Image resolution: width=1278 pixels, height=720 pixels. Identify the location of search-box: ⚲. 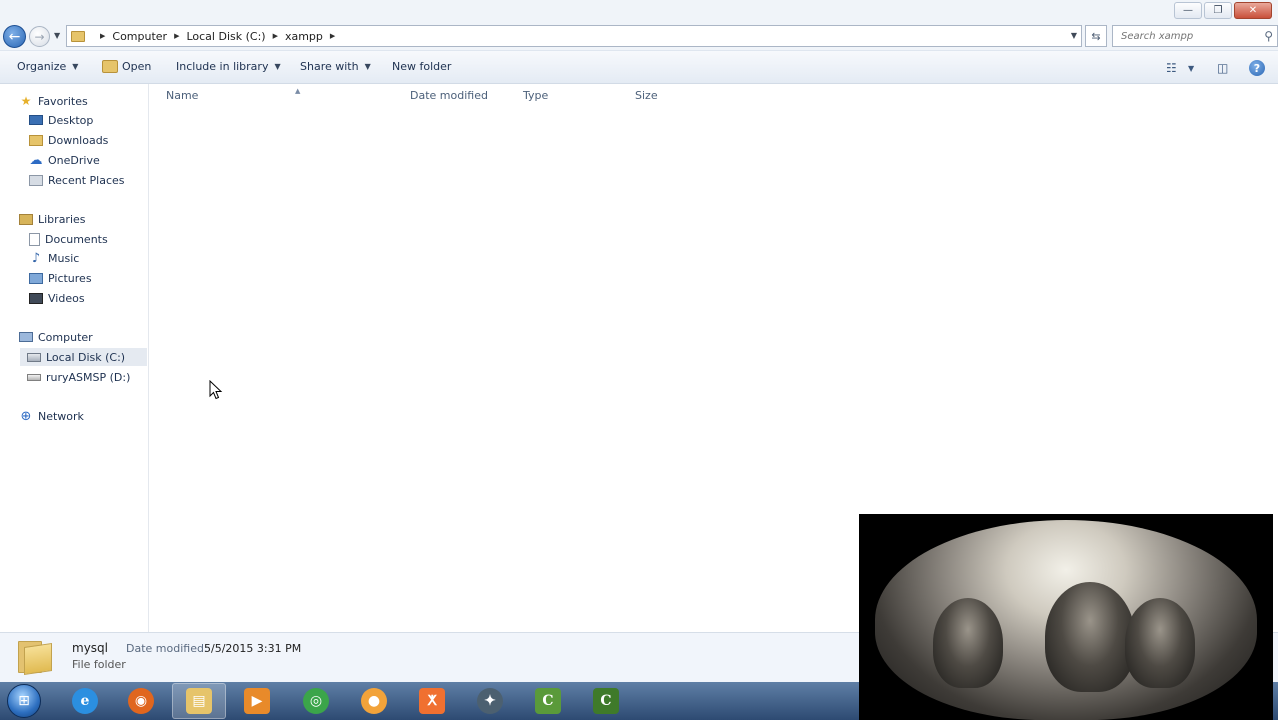
(1195, 36).